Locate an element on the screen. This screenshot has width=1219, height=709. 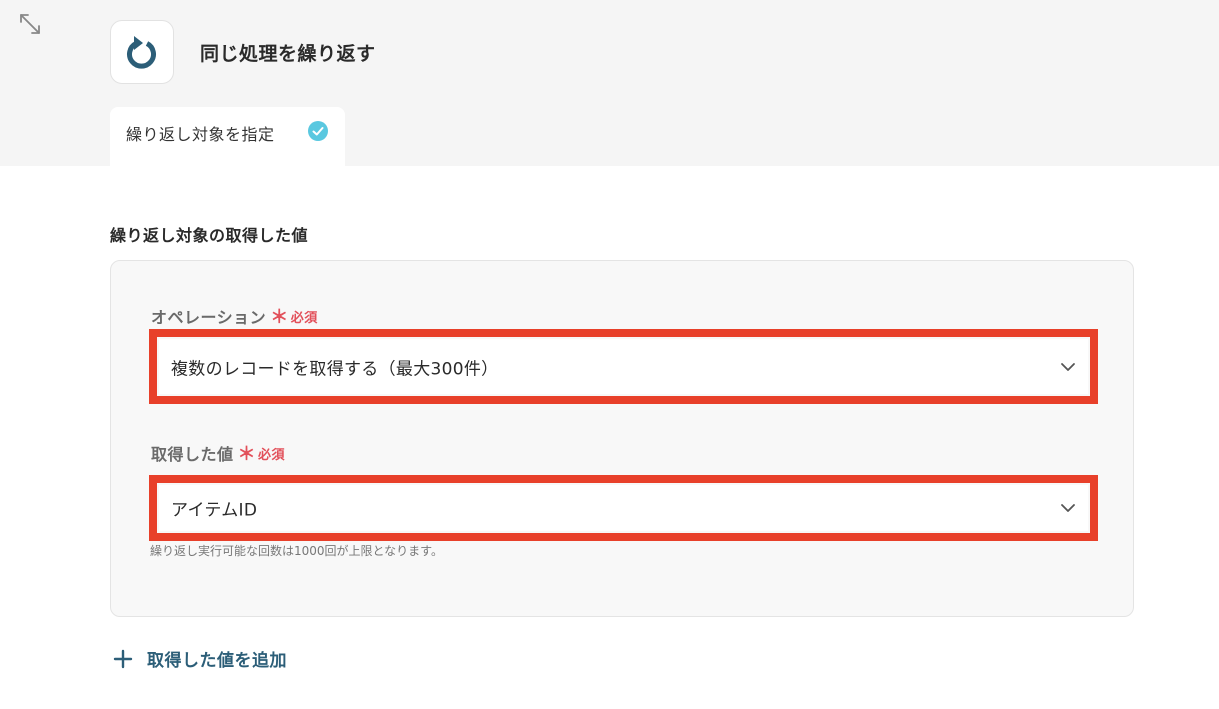
acquired-value-select-value: アイテムID is located at coordinates (214, 510).